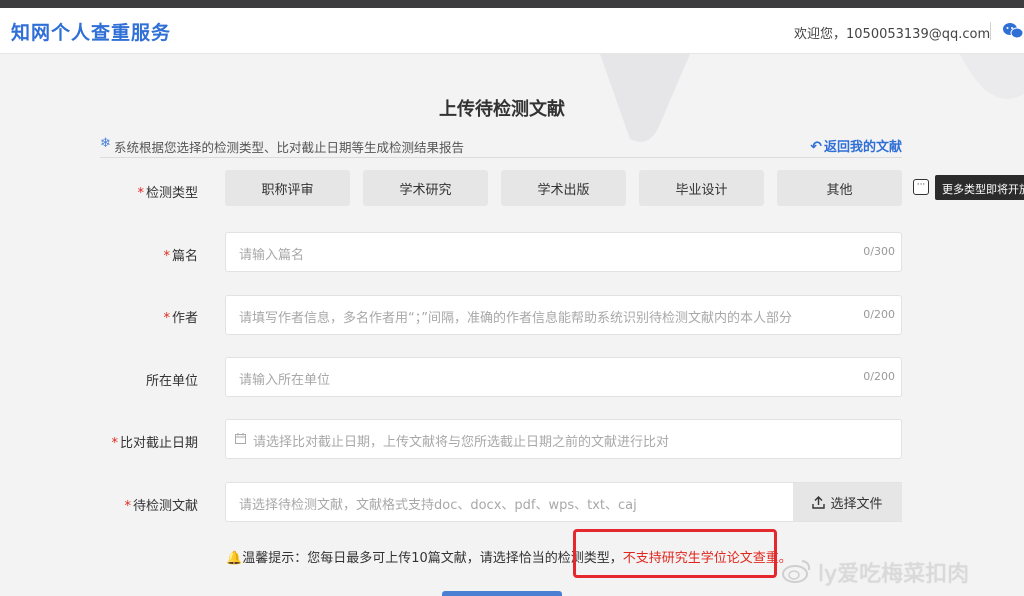 The width and height of the screenshot is (1024, 596). Describe the element at coordinates (879, 376) in the screenshot. I see `organization-char-count: 0/200` at that location.